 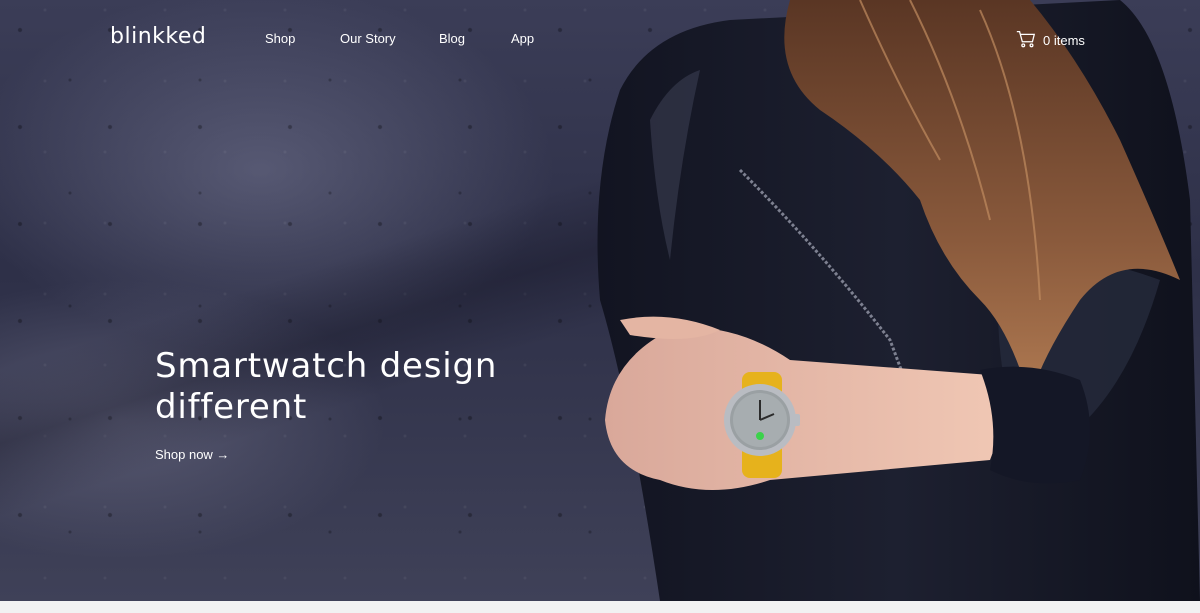 I want to click on bottom-edge, so click(x=600, y=607).